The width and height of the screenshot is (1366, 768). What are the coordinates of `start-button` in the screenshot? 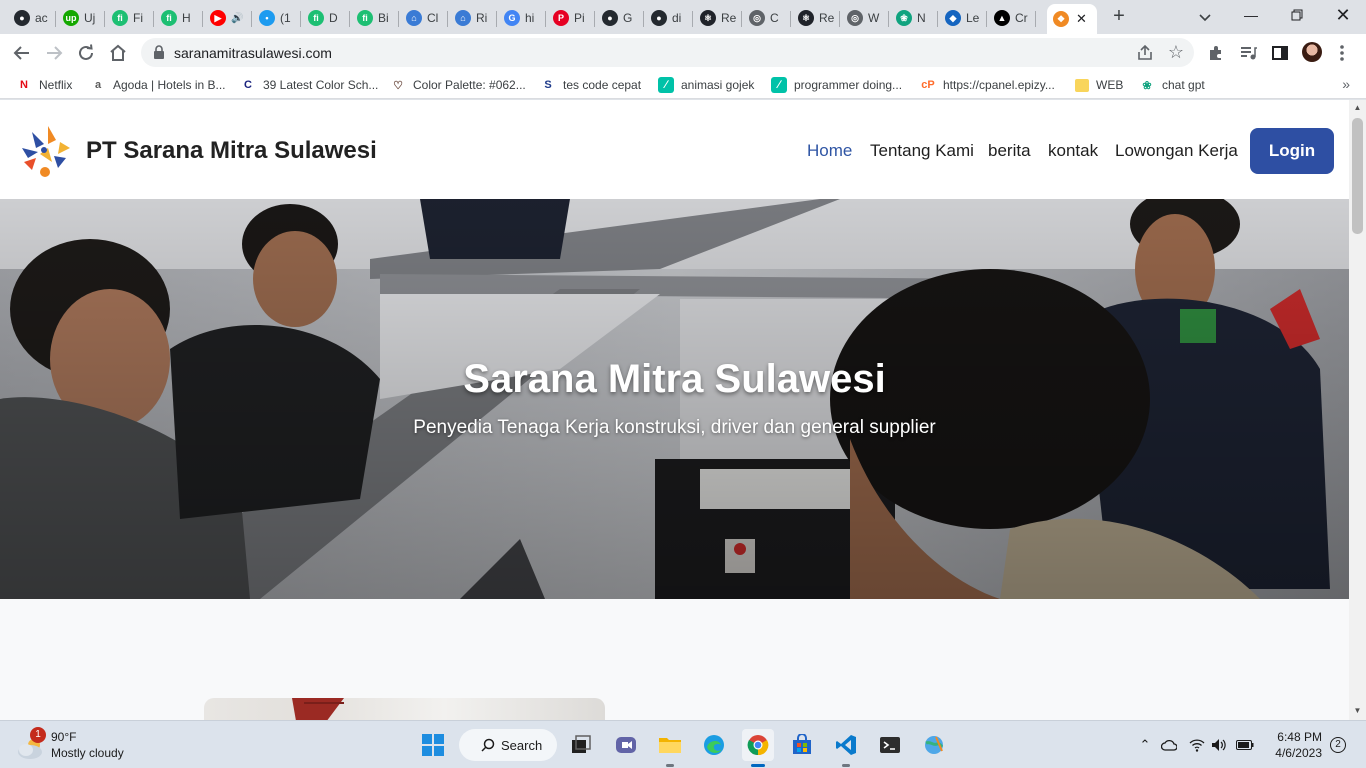 It's located at (433, 745).